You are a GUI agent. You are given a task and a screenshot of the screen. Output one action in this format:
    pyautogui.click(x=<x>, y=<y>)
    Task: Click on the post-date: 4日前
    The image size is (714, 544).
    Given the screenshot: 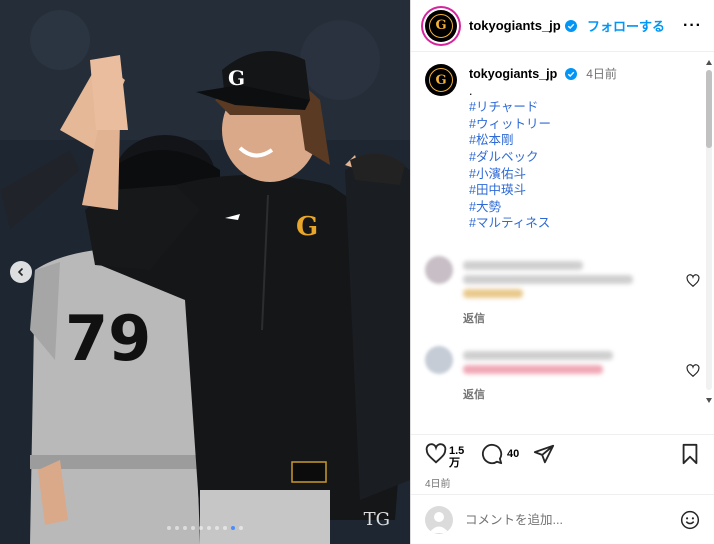 What is the action you would take?
    pyautogui.click(x=438, y=484)
    